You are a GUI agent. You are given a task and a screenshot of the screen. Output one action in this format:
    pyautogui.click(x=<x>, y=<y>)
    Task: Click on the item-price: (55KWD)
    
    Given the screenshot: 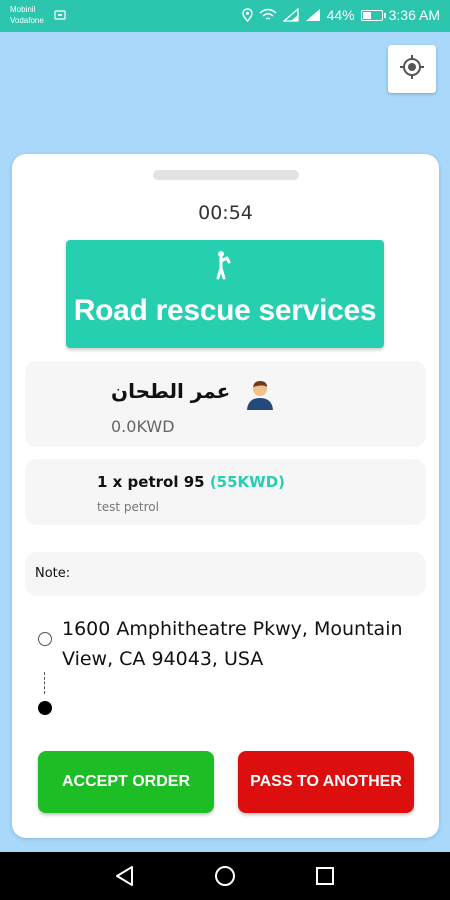 What is the action you would take?
    pyautogui.click(x=247, y=482)
    